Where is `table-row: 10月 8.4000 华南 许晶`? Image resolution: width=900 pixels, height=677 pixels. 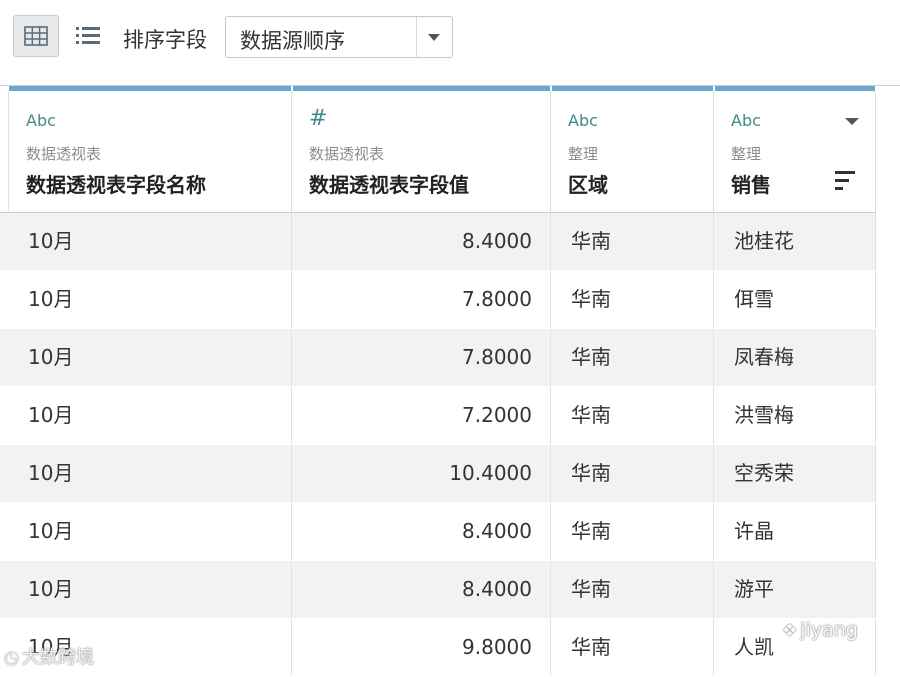 table-row: 10月 8.4000 华南 许晶 is located at coordinates (438, 532).